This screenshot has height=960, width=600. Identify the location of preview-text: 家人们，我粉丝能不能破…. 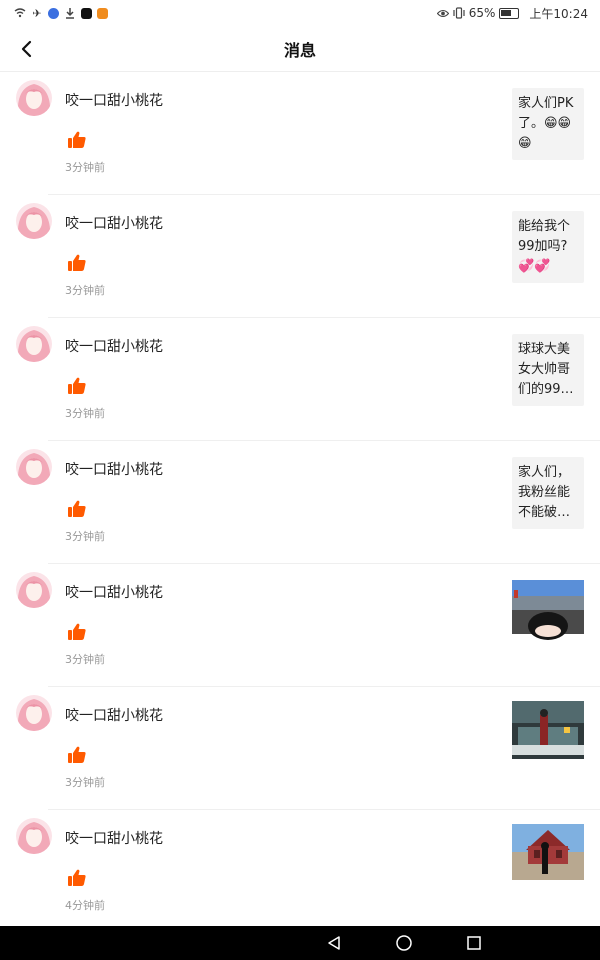
(544, 492).